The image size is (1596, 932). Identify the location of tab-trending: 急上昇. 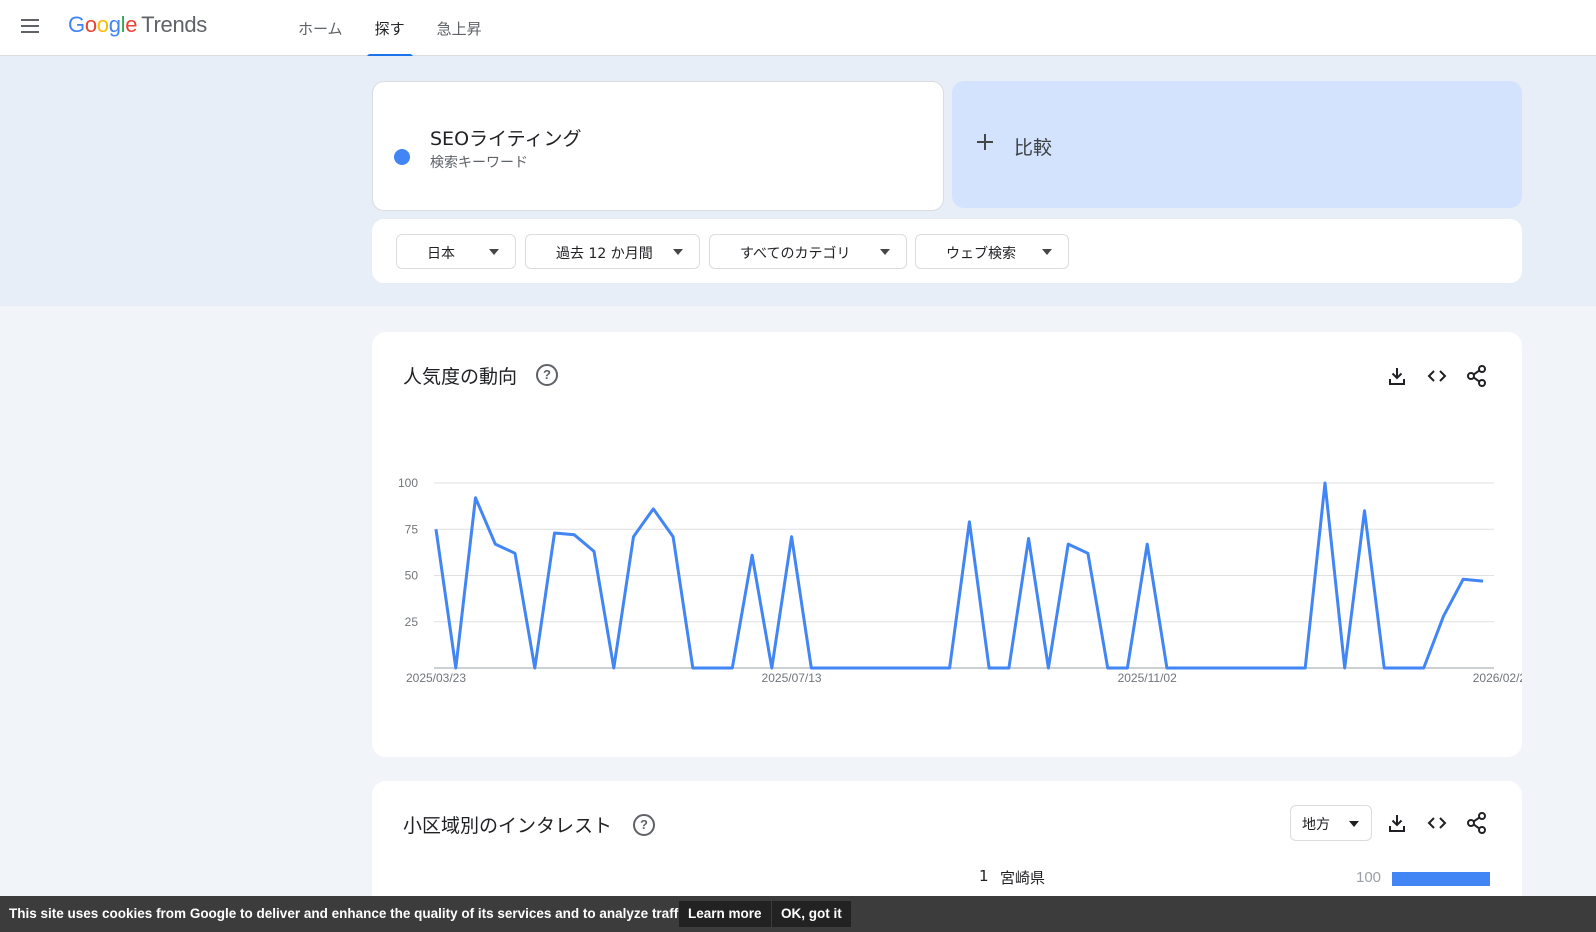
(459, 28).